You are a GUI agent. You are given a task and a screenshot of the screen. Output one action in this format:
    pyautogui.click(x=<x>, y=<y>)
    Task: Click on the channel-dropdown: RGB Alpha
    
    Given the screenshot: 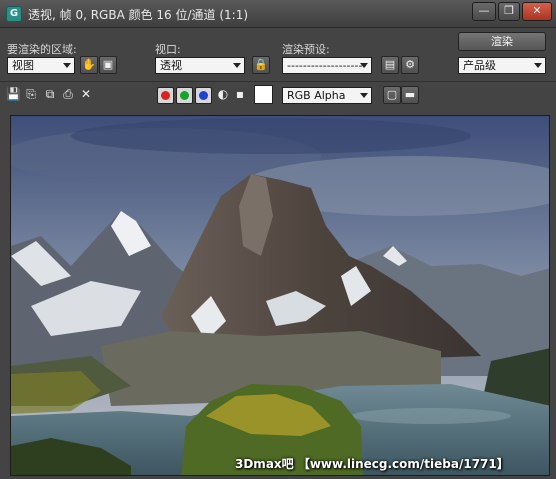 What is the action you would take?
    pyautogui.click(x=327, y=95)
    